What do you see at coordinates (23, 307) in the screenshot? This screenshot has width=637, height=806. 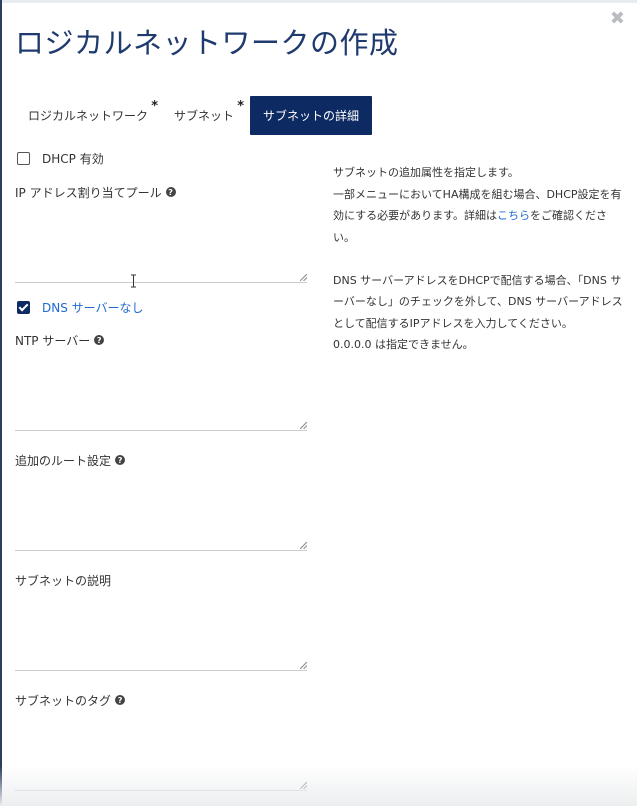 I see `no-dns-checkbox` at bounding box center [23, 307].